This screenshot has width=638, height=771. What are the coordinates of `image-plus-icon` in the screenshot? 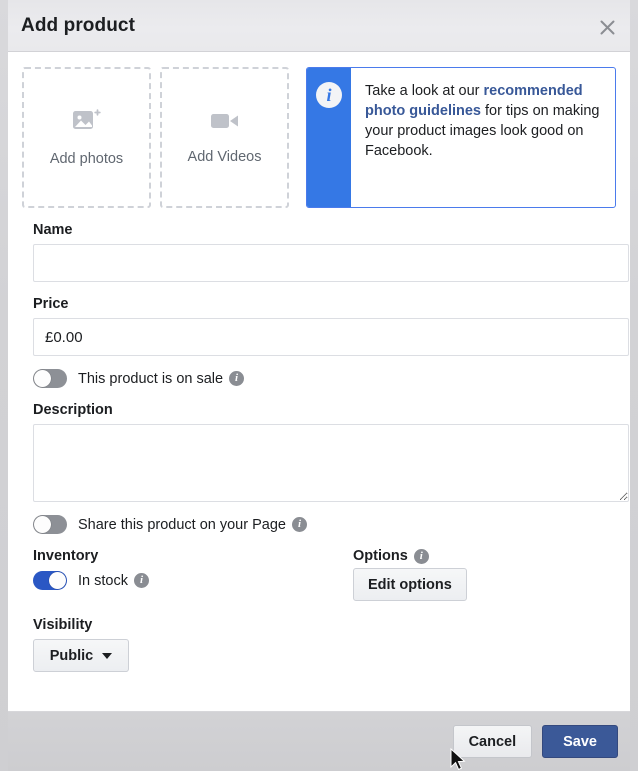 It's located at (87, 123).